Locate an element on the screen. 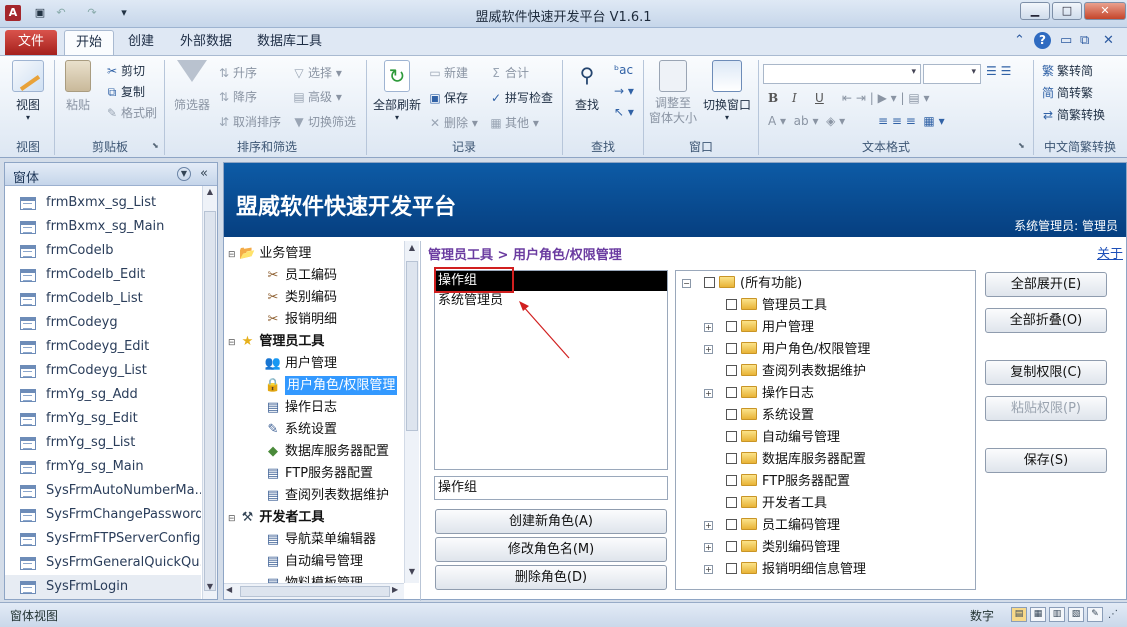  sort-descending-button: ⇅ 降序 is located at coordinates (236, 96).